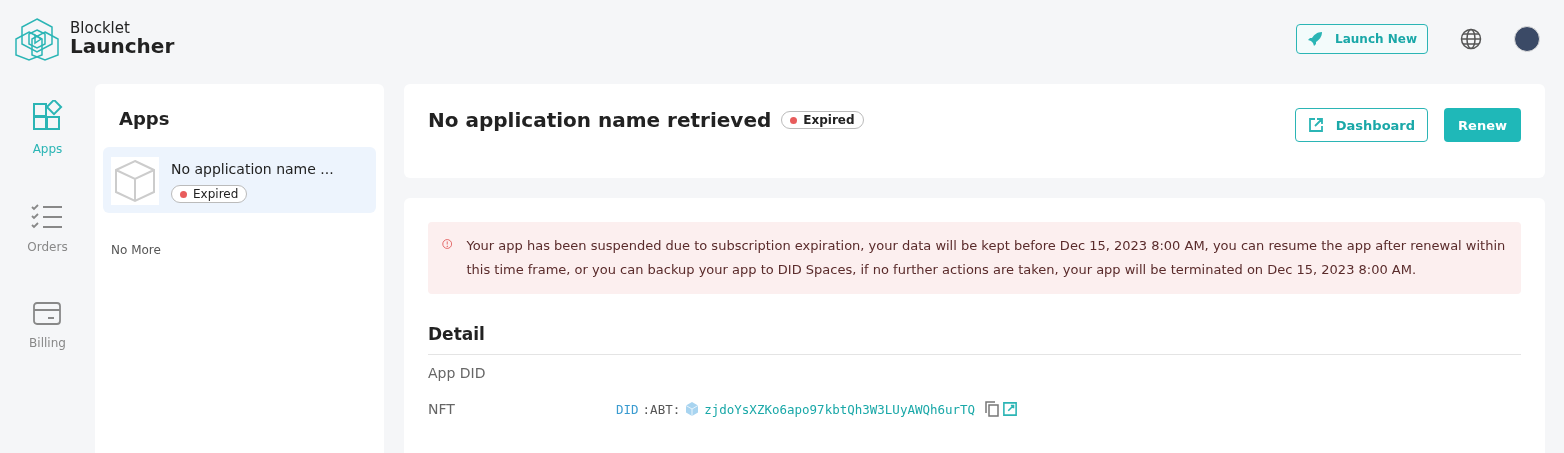  Describe the element at coordinates (122, 47) in the screenshot. I see `logo-subtitle: Launcher` at that location.